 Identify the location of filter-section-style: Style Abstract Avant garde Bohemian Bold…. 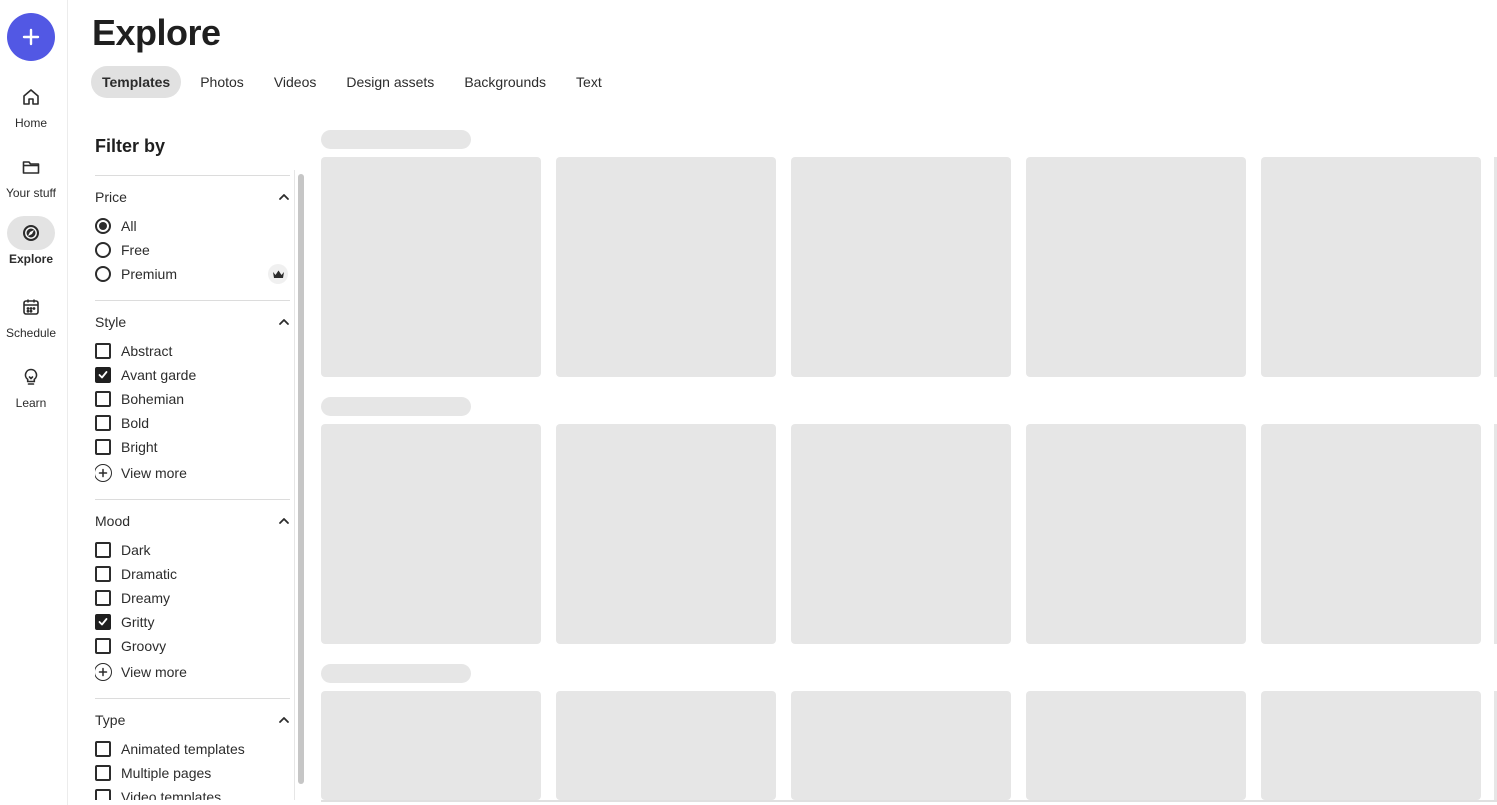
(192, 399).